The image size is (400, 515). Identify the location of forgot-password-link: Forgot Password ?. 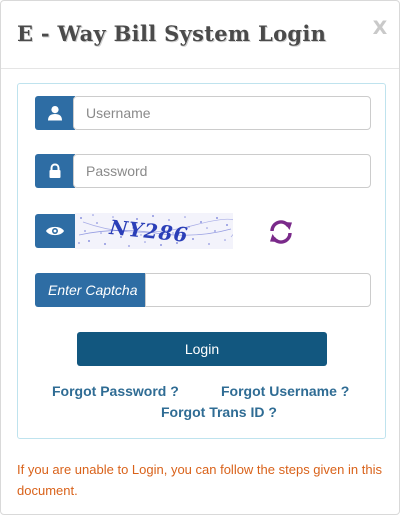
(115, 391).